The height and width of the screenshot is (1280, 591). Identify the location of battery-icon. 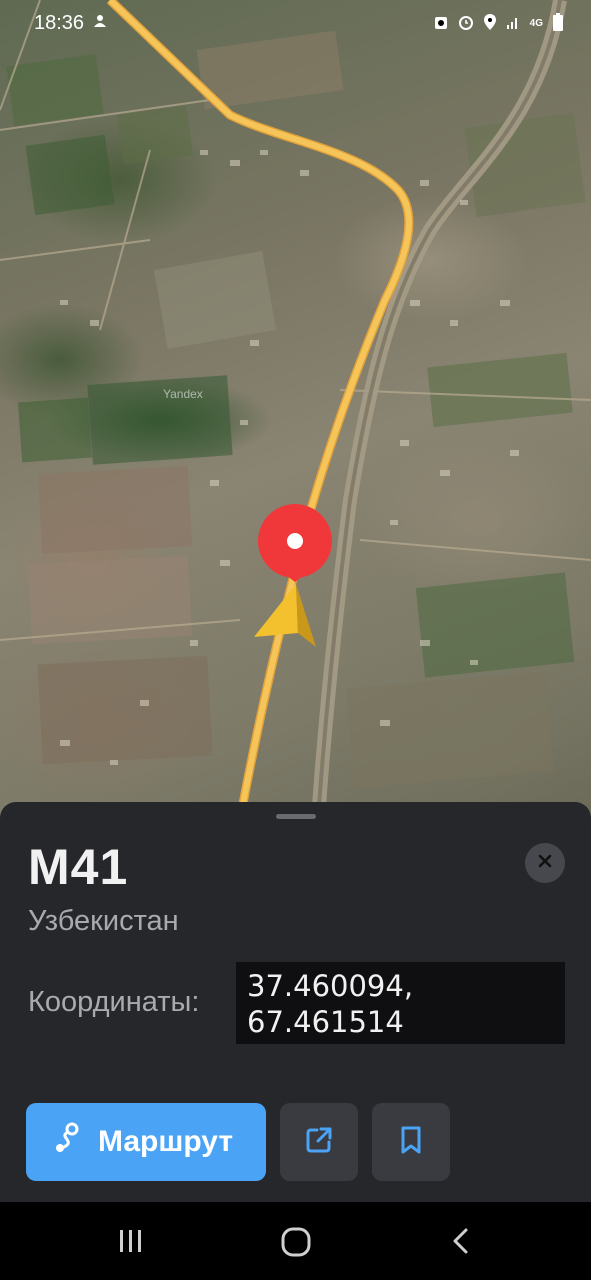
(558, 23).